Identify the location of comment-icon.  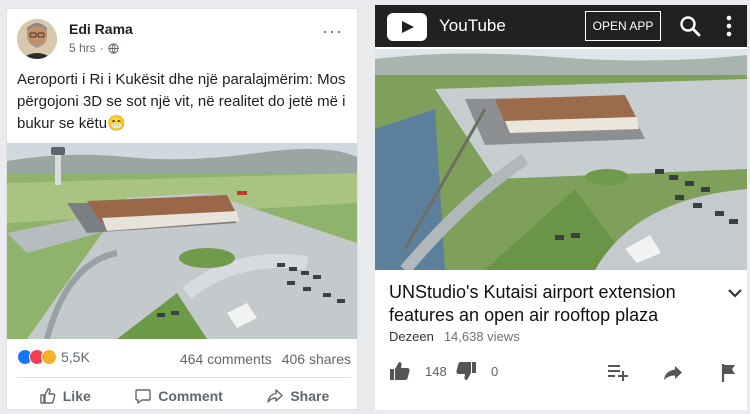
(143, 396).